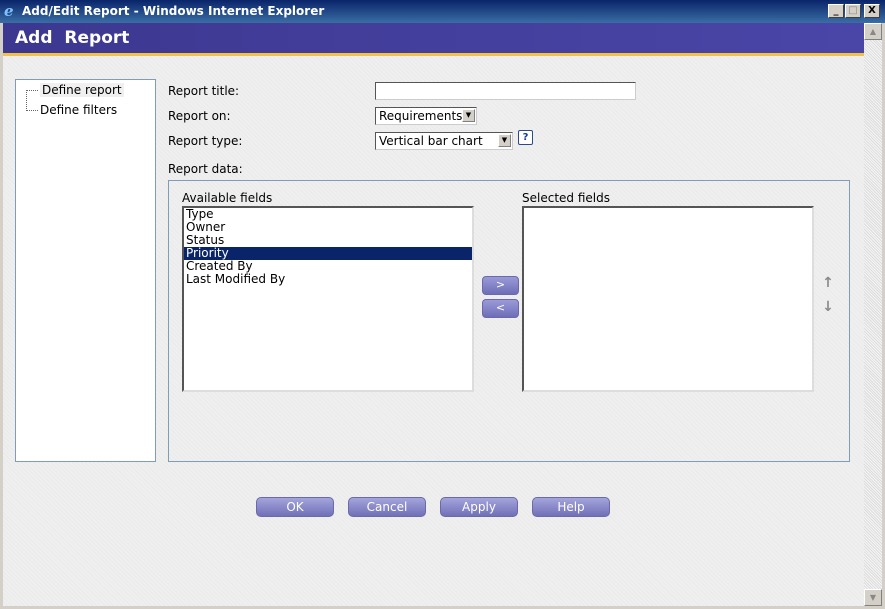 The height and width of the screenshot is (609, 885). I want to click on ok-button: OK, so click(295, 507).